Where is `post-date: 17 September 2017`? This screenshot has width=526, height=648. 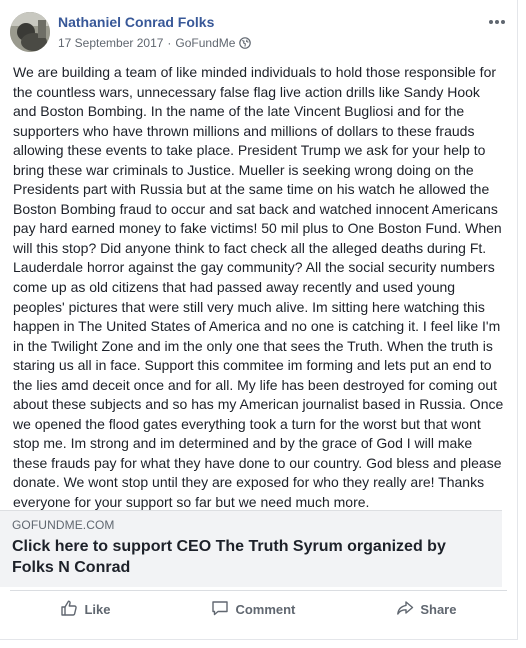 post-date: 17 September 2017 is located at coordinates (110, 43).